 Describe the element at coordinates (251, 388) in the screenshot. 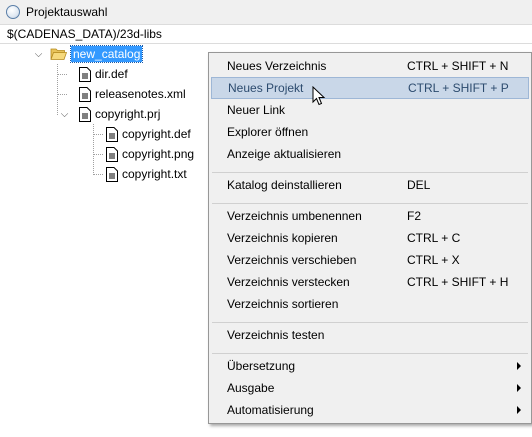

I see `menu-item-label: Ausgabe` at that location.